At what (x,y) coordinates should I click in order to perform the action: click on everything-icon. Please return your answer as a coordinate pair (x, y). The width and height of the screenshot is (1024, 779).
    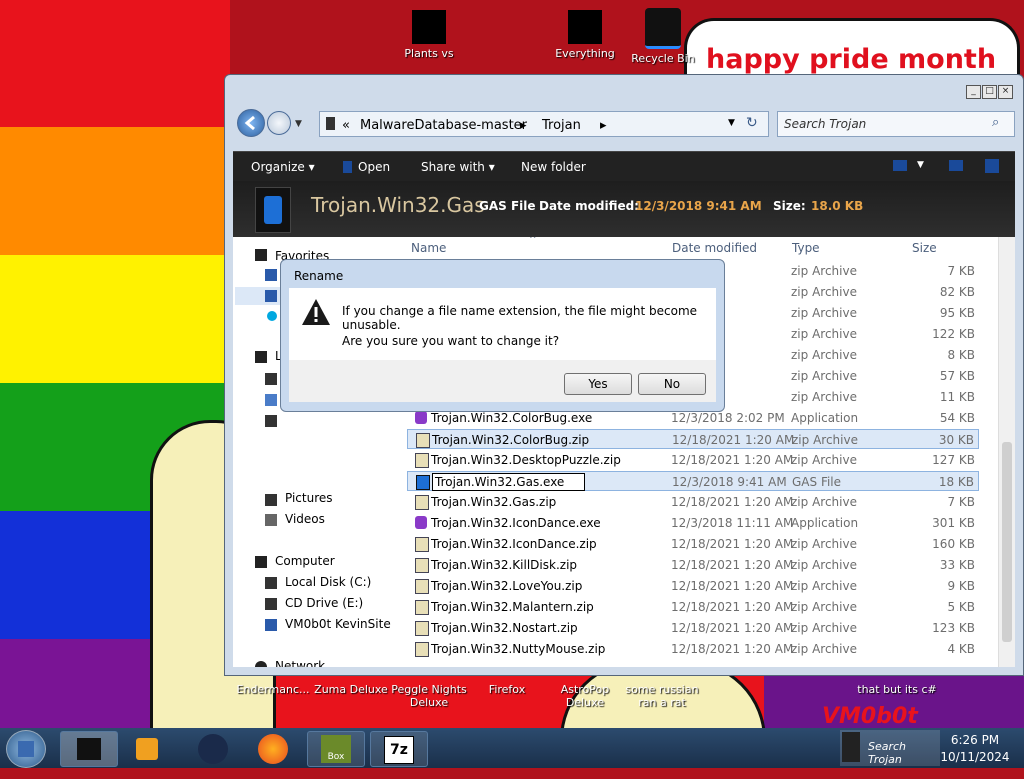
    Looking at the image, I should click on (585, 27).